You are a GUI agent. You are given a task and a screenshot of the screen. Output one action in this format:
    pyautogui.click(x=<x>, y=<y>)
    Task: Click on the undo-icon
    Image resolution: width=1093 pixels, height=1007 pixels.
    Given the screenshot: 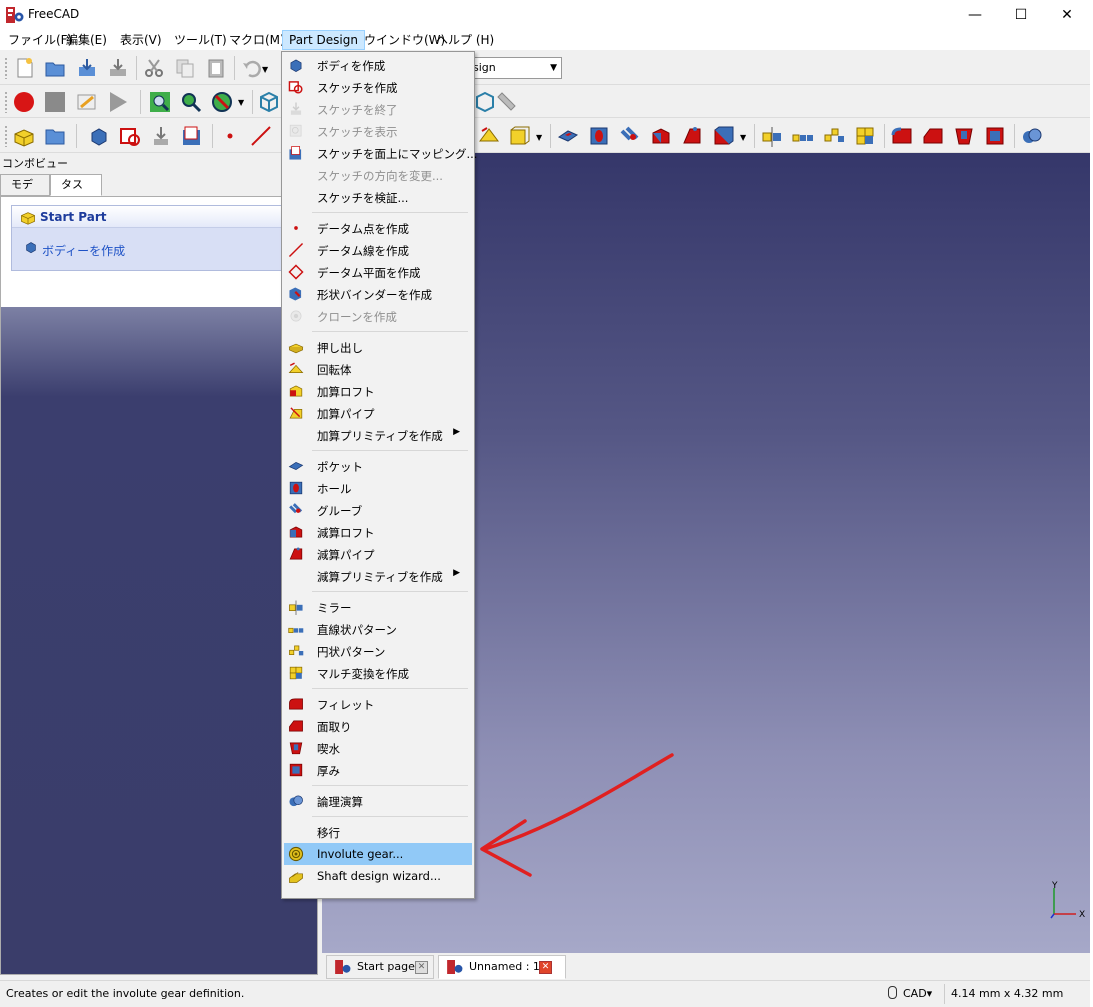 What is the action you would take?
    pyautogui.click(x=252, y=68)
    